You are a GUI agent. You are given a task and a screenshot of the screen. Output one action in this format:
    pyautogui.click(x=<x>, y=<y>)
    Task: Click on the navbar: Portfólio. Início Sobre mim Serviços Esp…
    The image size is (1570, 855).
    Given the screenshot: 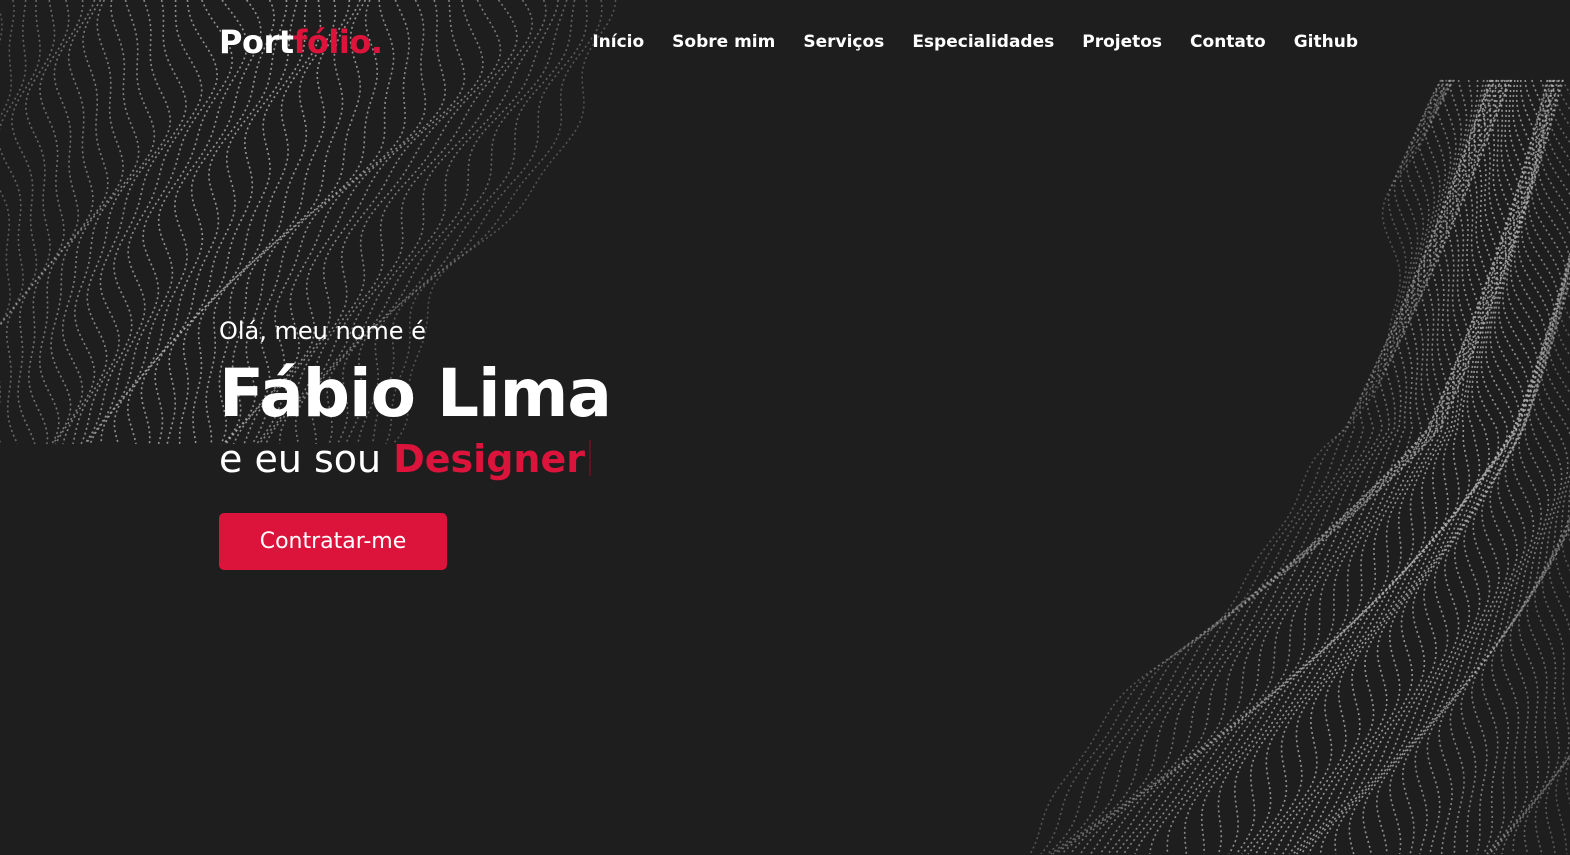 What is the action you would take?
    pyautogui.click(x=785, y=42)
    